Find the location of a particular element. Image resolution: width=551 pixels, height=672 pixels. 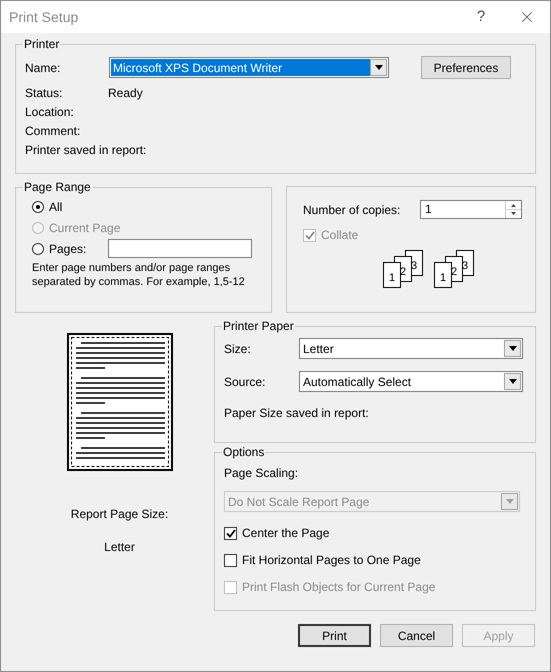

window-title: Print Setup is located at coordinates (44, 17).